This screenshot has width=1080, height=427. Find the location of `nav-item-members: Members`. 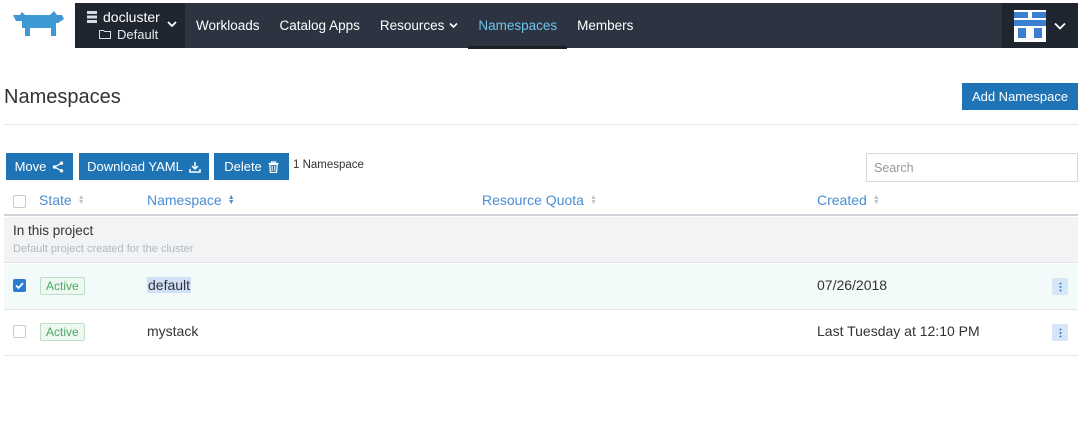

nav-item-members: Members is located at coordinates (605, 25).